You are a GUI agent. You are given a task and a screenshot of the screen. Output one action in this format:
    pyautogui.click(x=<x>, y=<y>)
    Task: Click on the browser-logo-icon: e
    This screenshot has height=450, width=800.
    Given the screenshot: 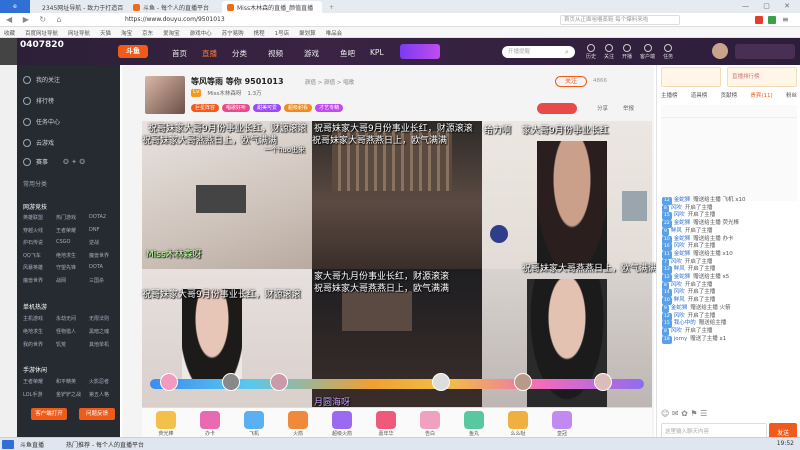 What is the action you would take?
    pyautogui.click(x=15, y=6)
    